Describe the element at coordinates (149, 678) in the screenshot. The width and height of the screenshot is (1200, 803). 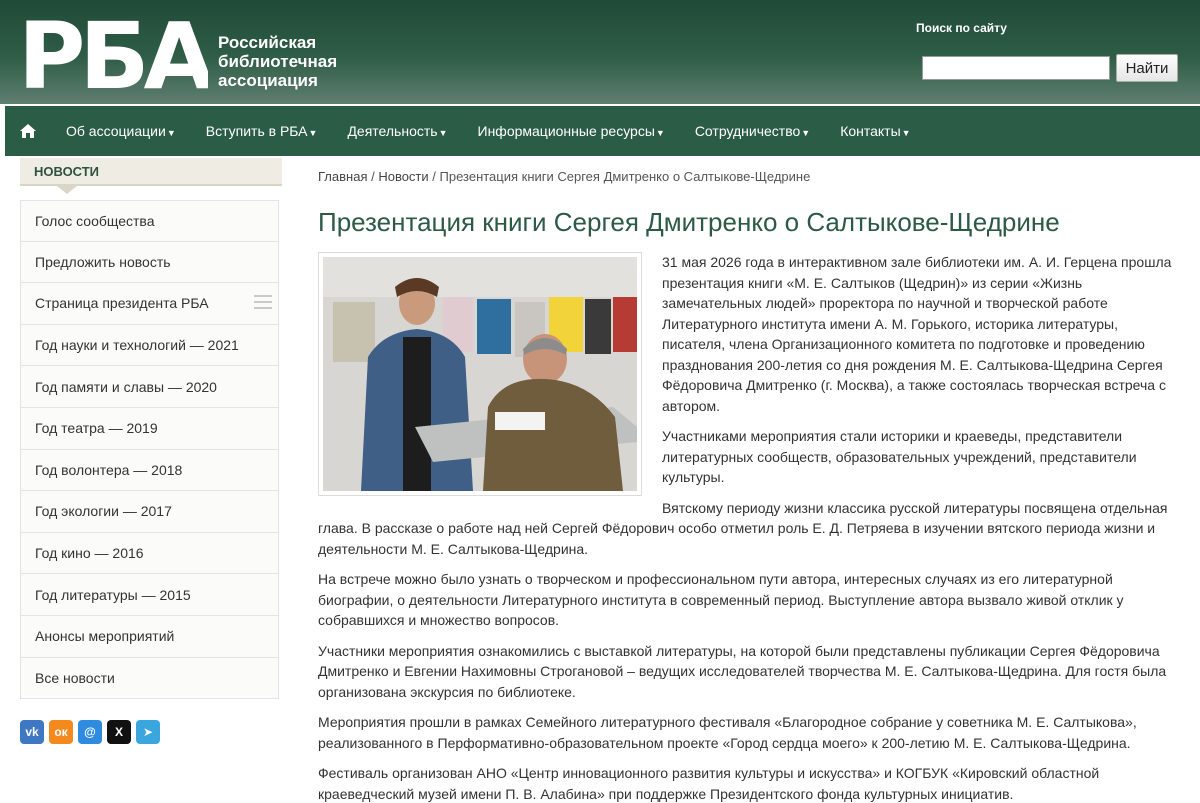
I see `sidebar-item-all-news: Все новости` at that location.